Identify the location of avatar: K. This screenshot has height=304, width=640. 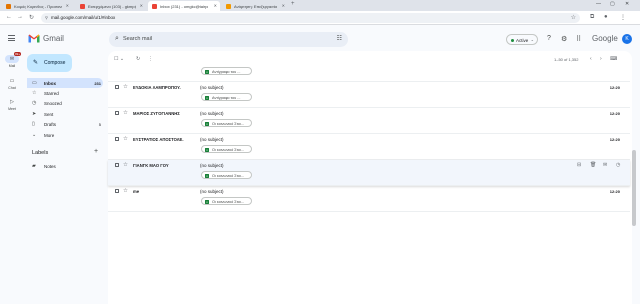
(627, 39).